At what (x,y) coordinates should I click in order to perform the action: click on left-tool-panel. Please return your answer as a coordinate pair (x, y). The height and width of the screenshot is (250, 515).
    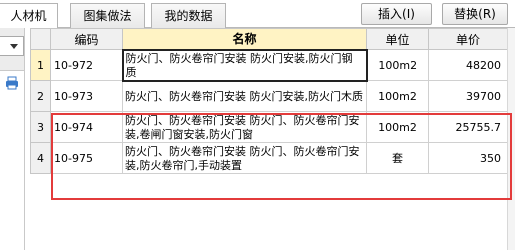
    Looking at the image, I should click on (12, 160).